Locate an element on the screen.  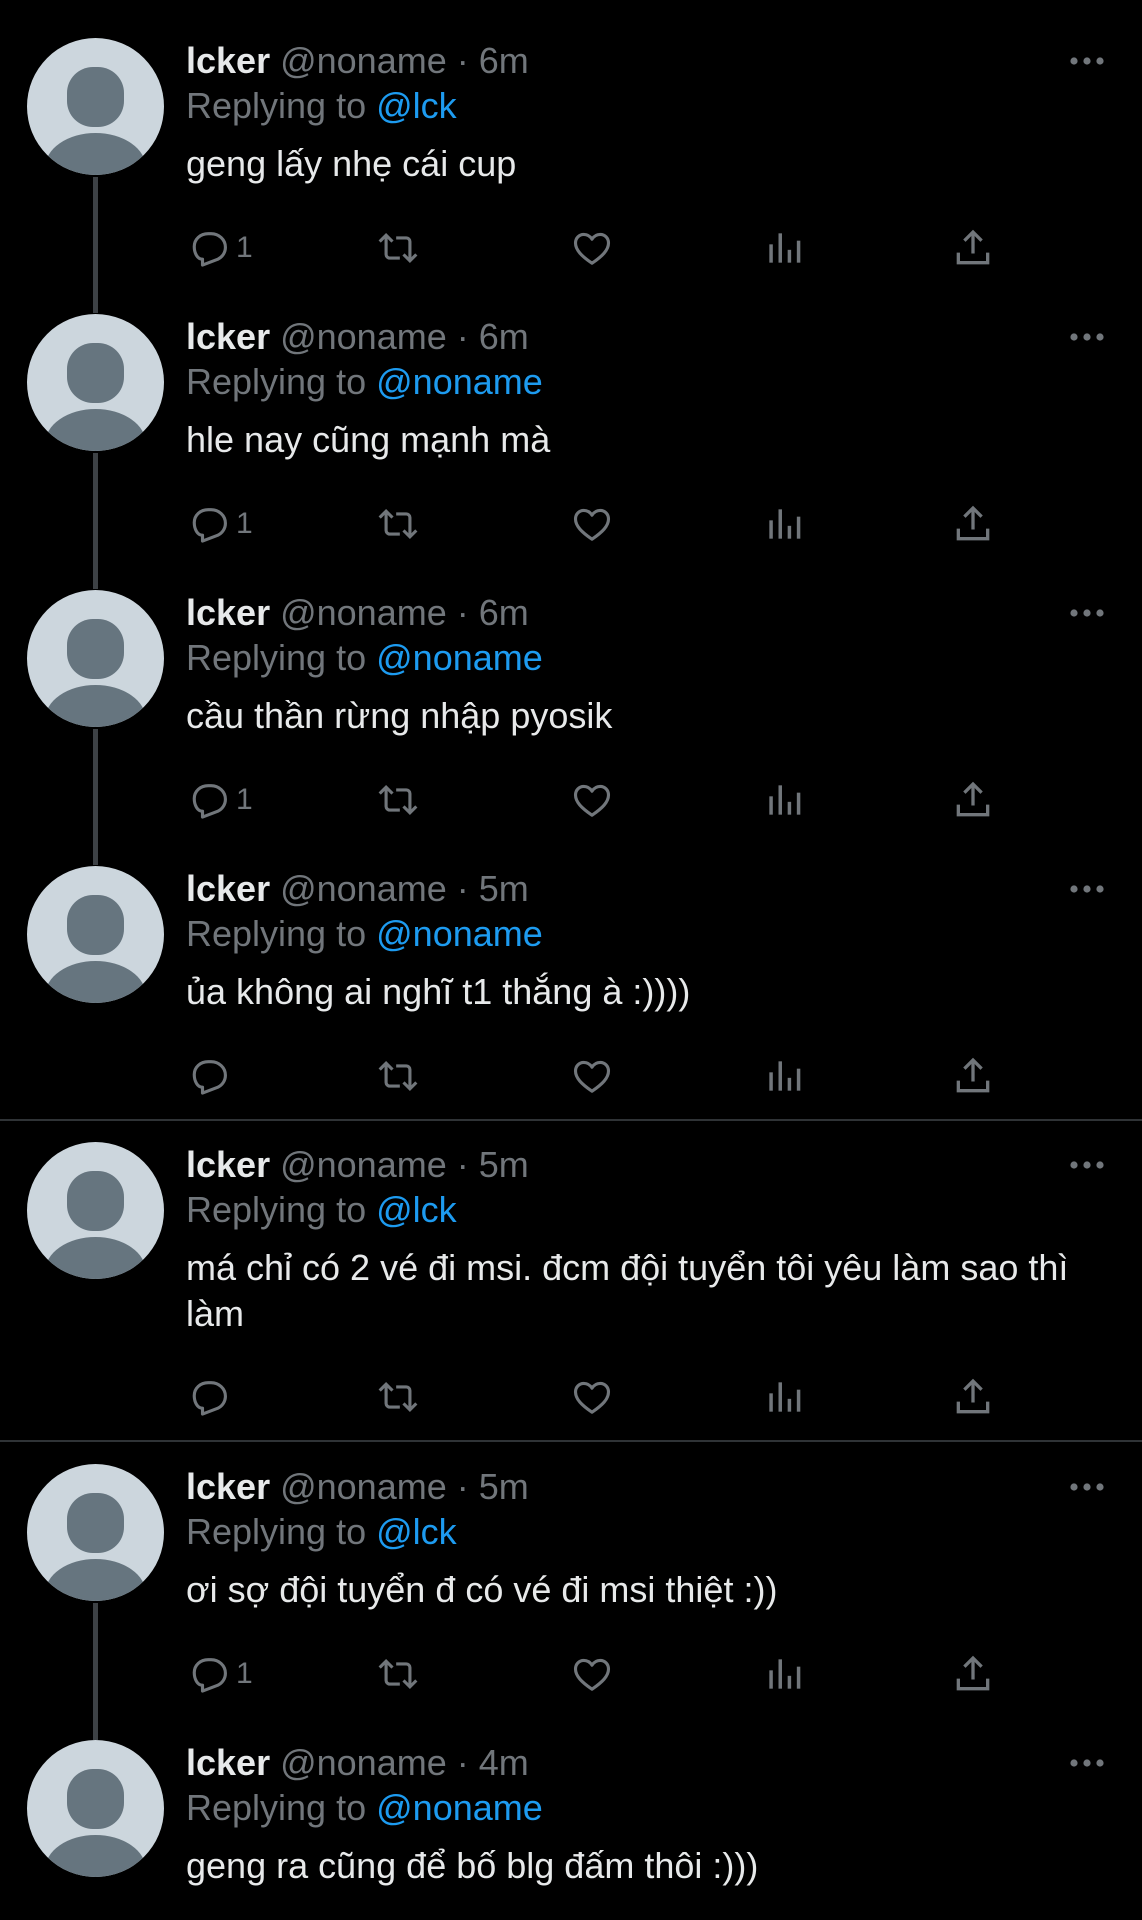
tweet-text: ủa không ai nghĩ t1 thắng à :)))) is located at coordinates (438, 991).